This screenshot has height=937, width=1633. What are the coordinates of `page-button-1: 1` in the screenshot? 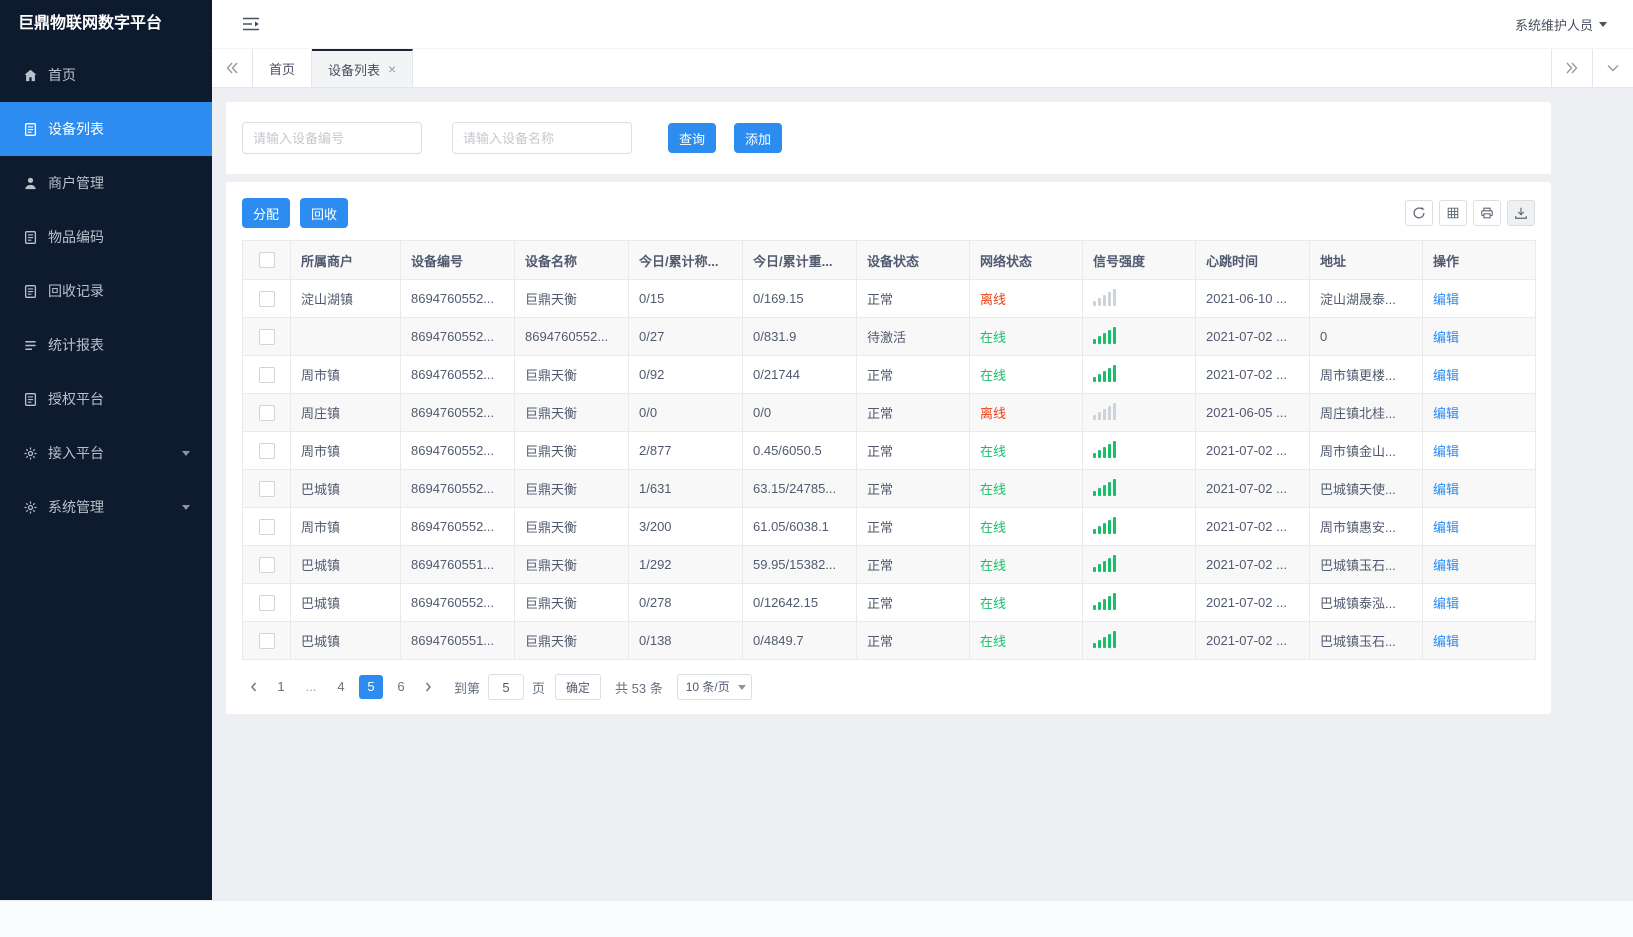 It's located at (281, 687).